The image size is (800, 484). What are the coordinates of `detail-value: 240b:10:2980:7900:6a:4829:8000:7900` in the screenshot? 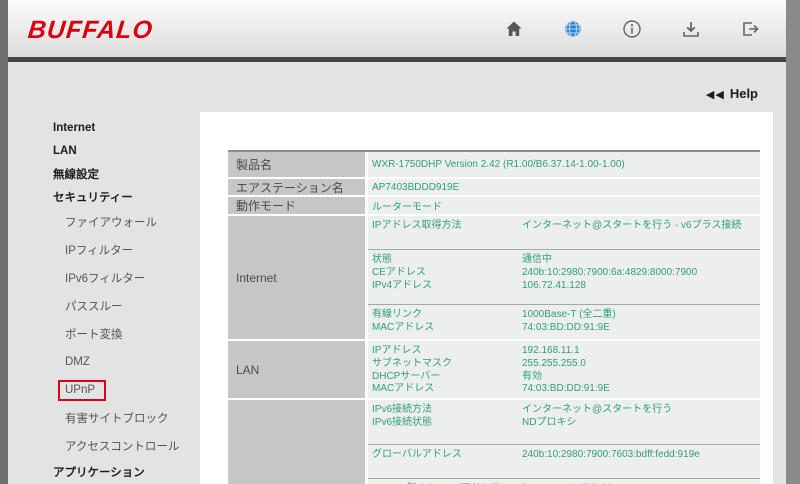 It's located at (610, 272).